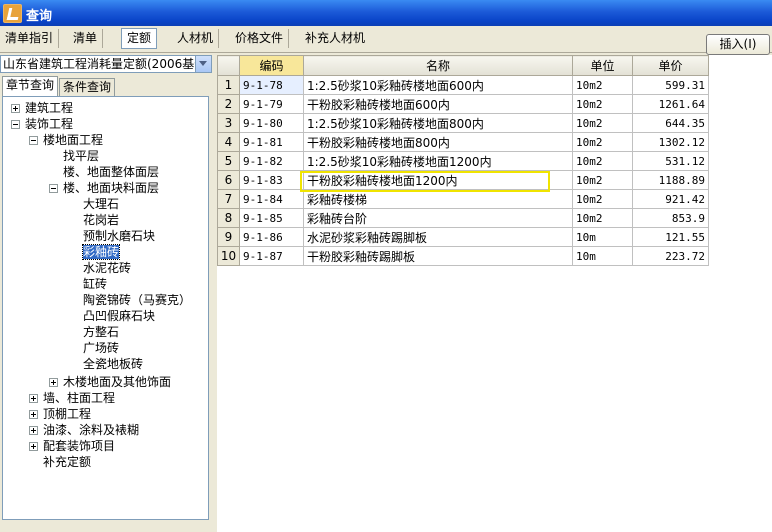  Describe the element at coordinates (386, 39) in the screenshot. I see `tab-bar: 清单指引 清单 定额 人材机 价格文件 补充人材机` at that location.